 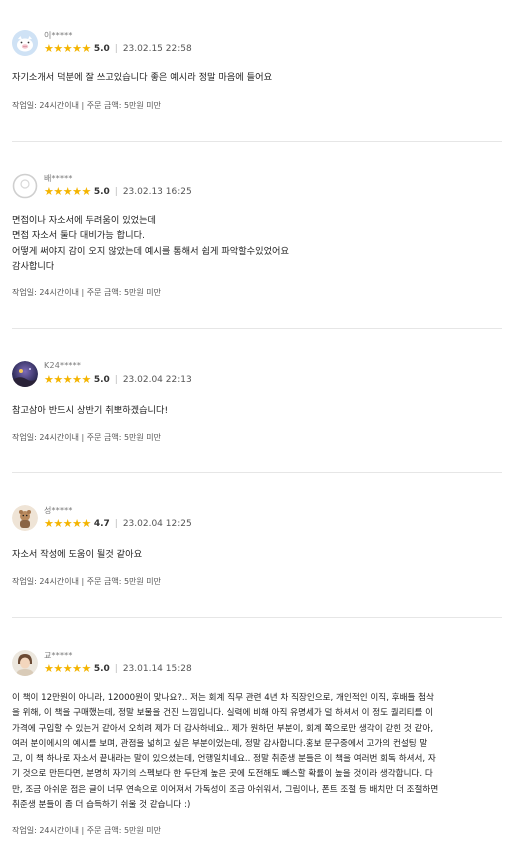 I want to click on rating: ★★★★★ 5.0 | 23.02.13 16:25, so click(x=118, y=192).